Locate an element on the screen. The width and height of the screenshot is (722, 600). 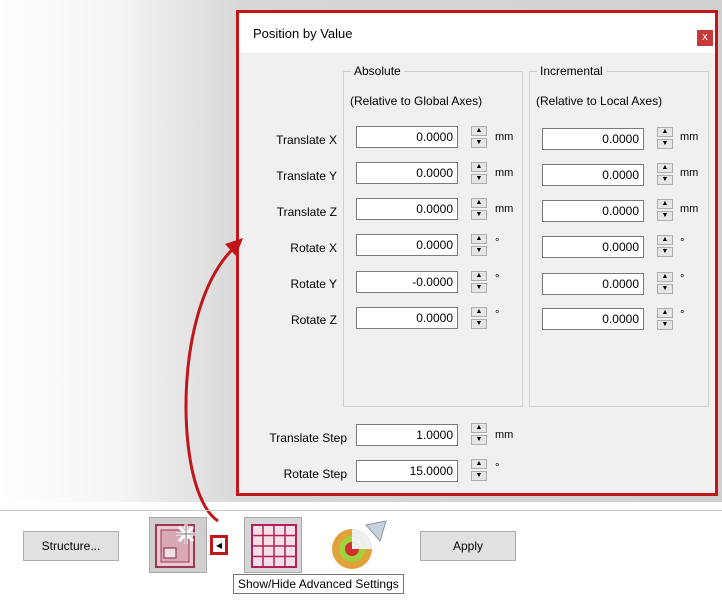
translate-z-absolute-spinner: ▲ ▼ is located at coordinates (479, 209).